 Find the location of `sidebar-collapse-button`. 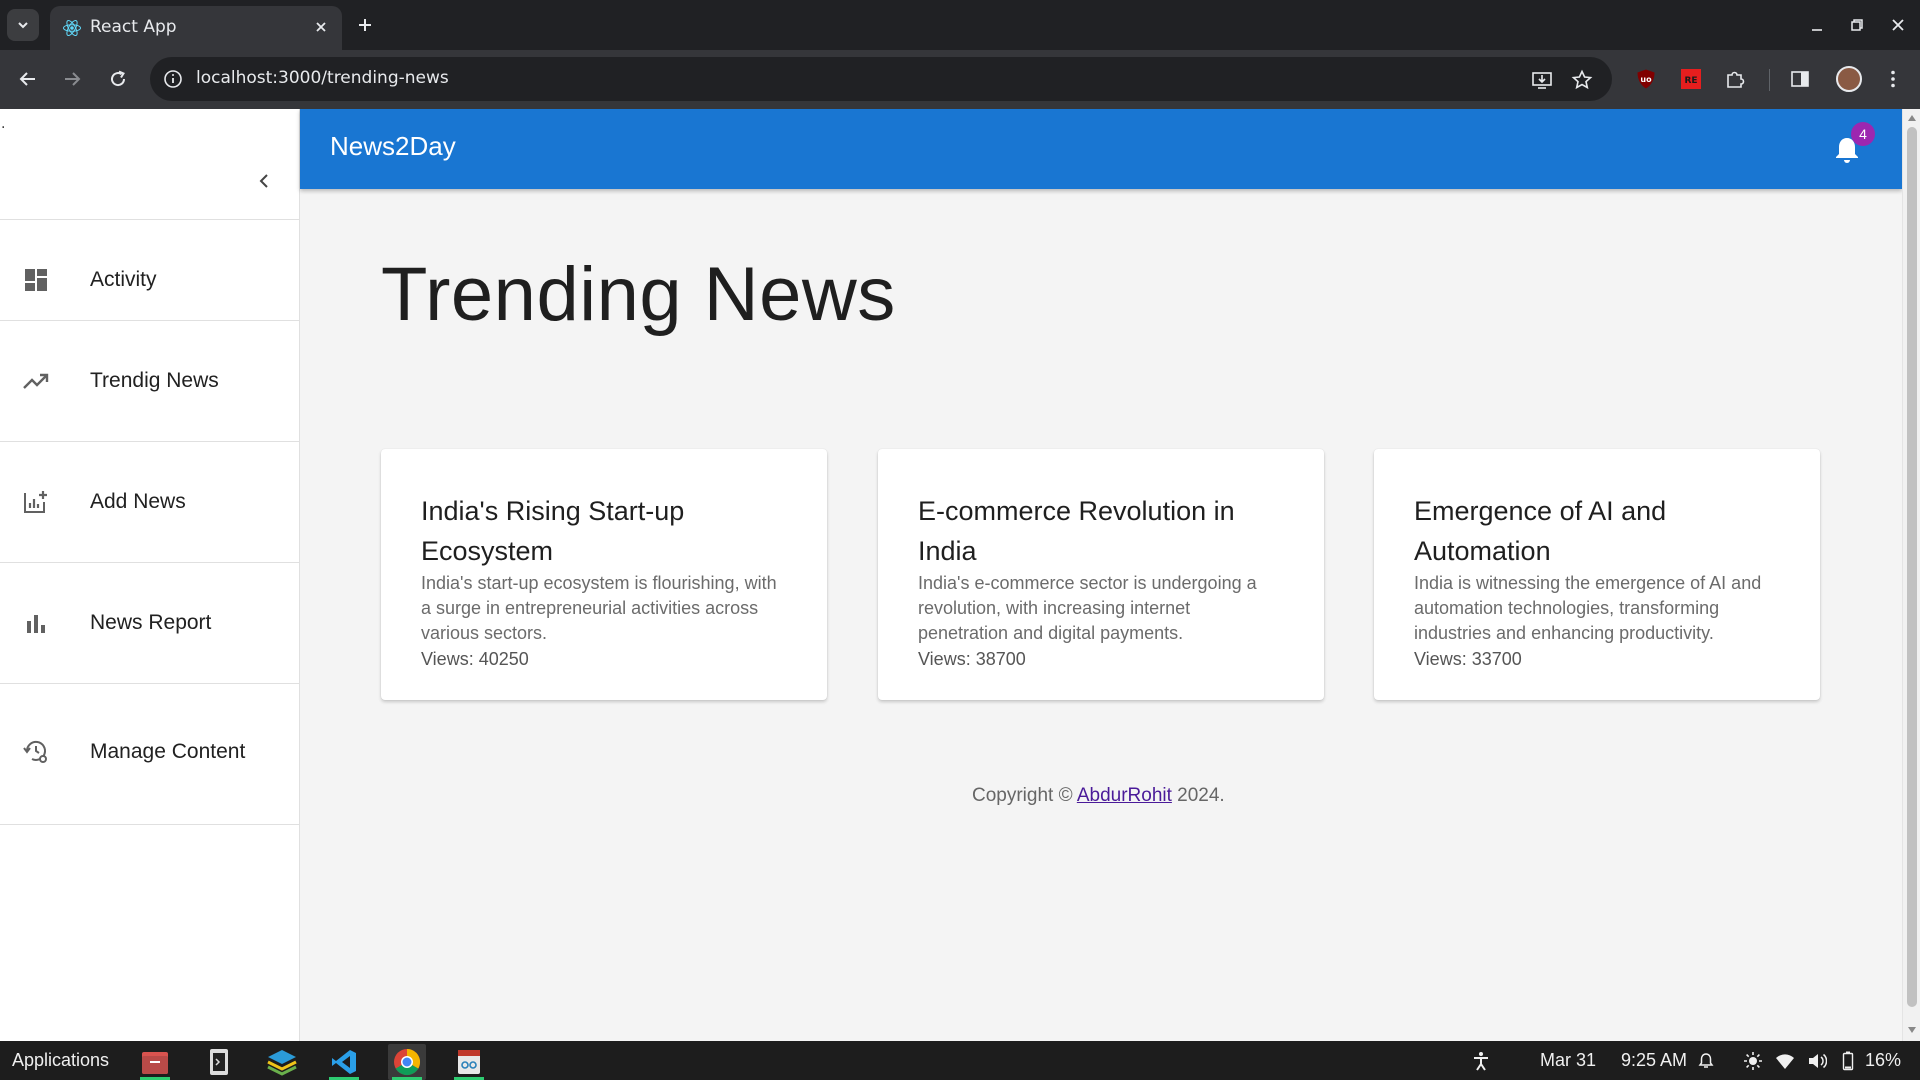

sidebar-collapse-button is located at coordinates (264, 181).